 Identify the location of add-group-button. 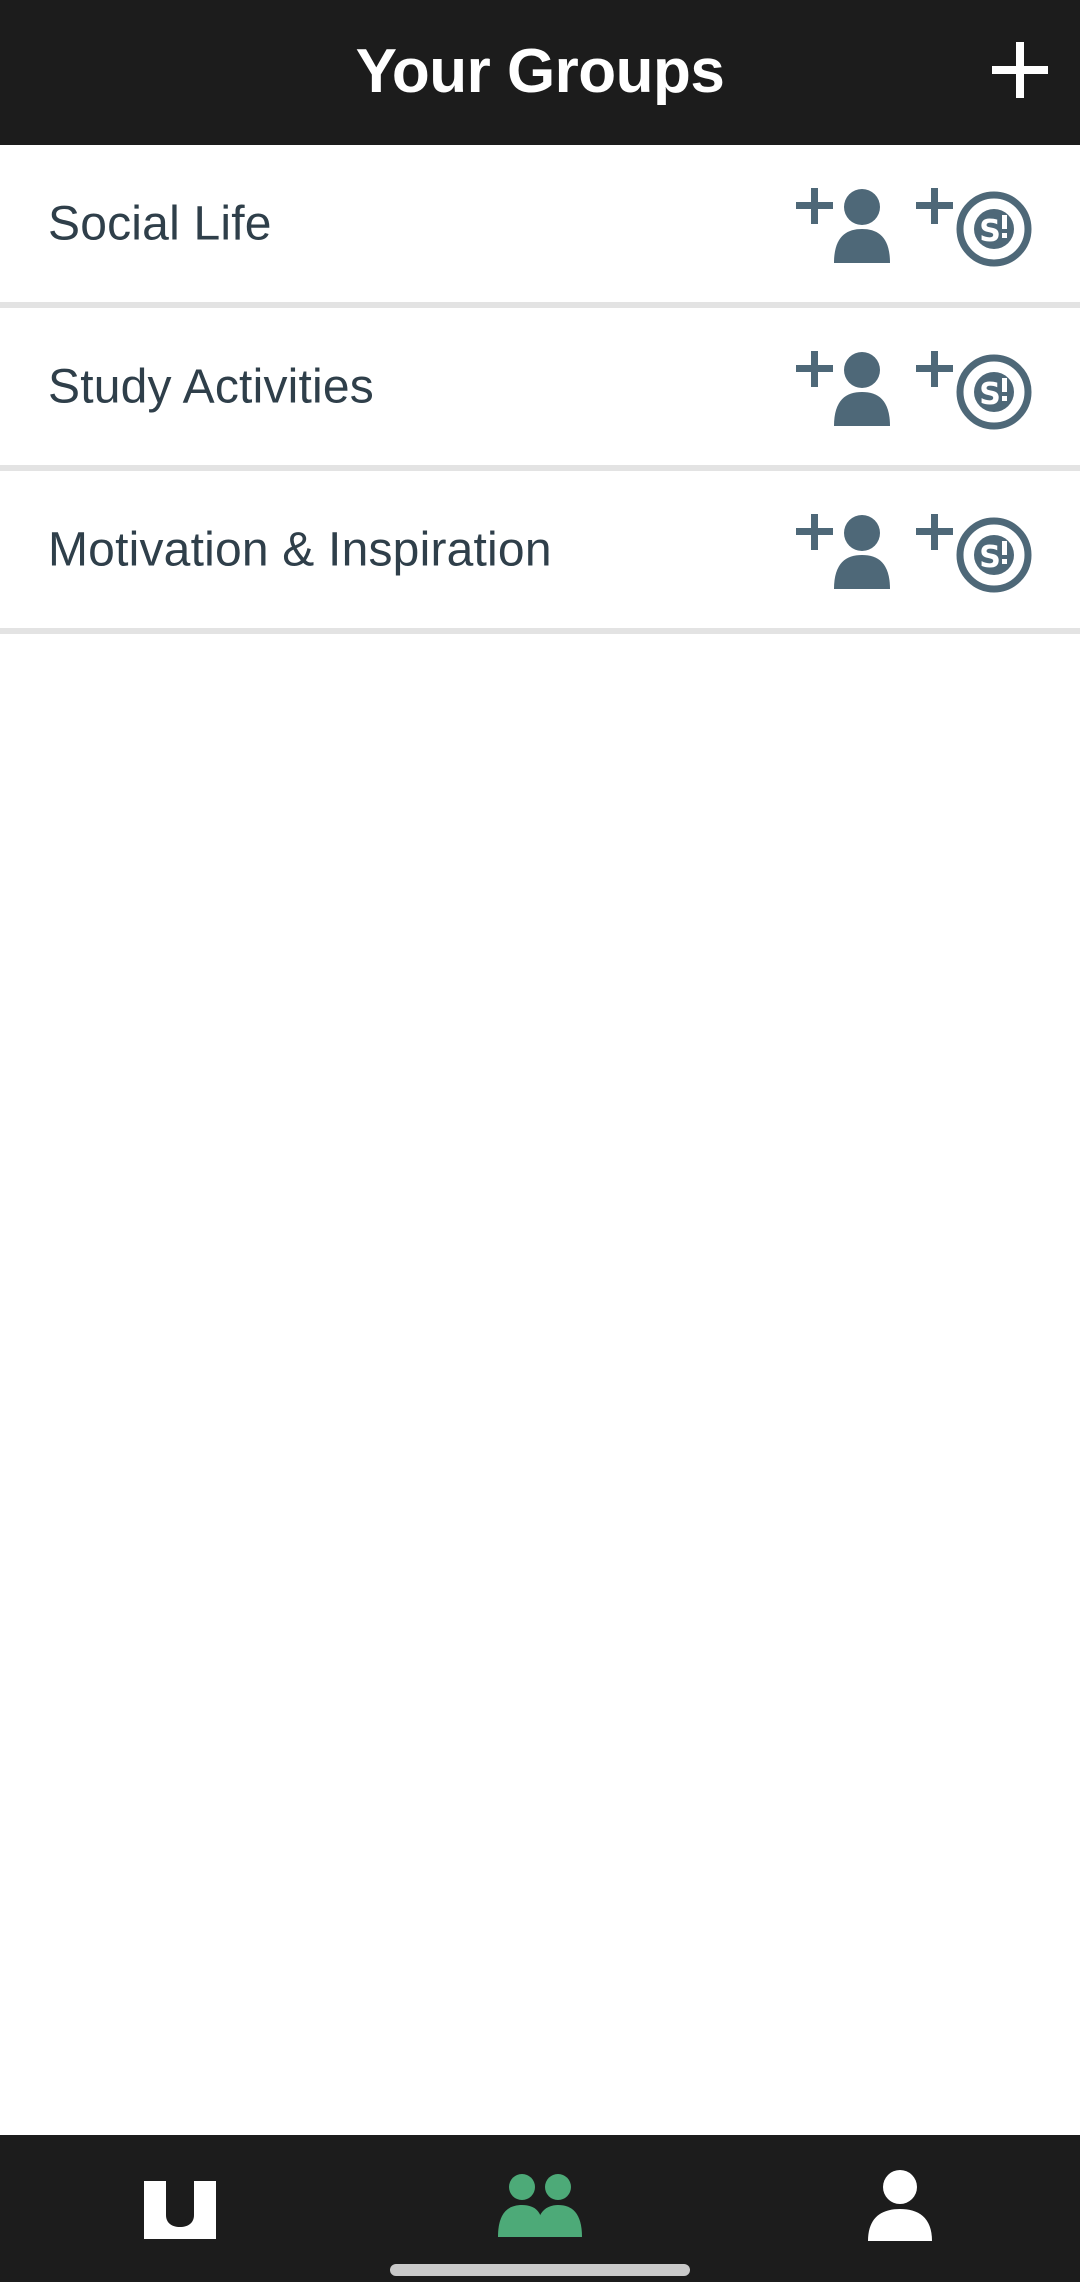
(1020, 70).